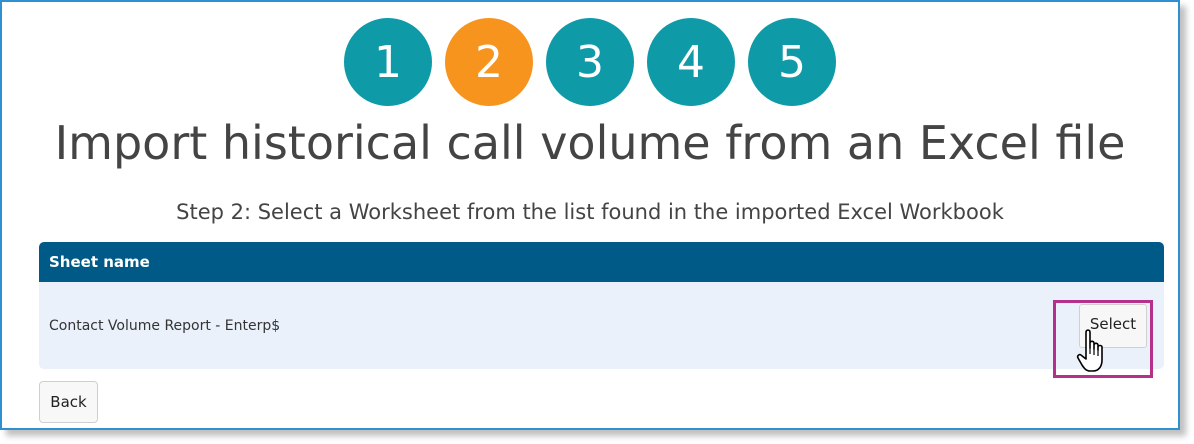  Describe the element at coordinates (792, 62) in the screenshot. I see `step-5: 5` at that location.